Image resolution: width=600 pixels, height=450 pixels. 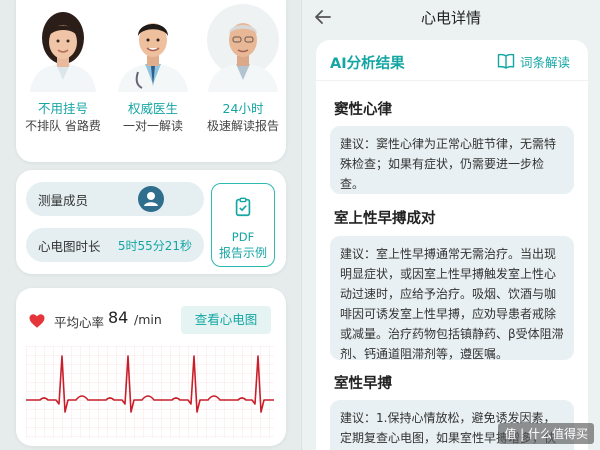 What do you see at coordinates (79, 322) in the screenshot?
I see `heart-rate-label: 平均心率` at bounding box center [79, 322].